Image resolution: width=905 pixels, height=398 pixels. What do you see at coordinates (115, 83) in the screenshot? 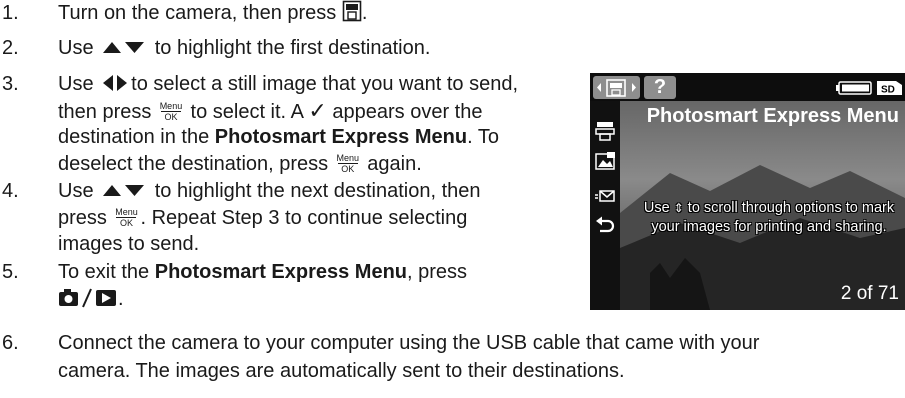
I see `left-right-arrows-icon` at bounding box center [115, 83].